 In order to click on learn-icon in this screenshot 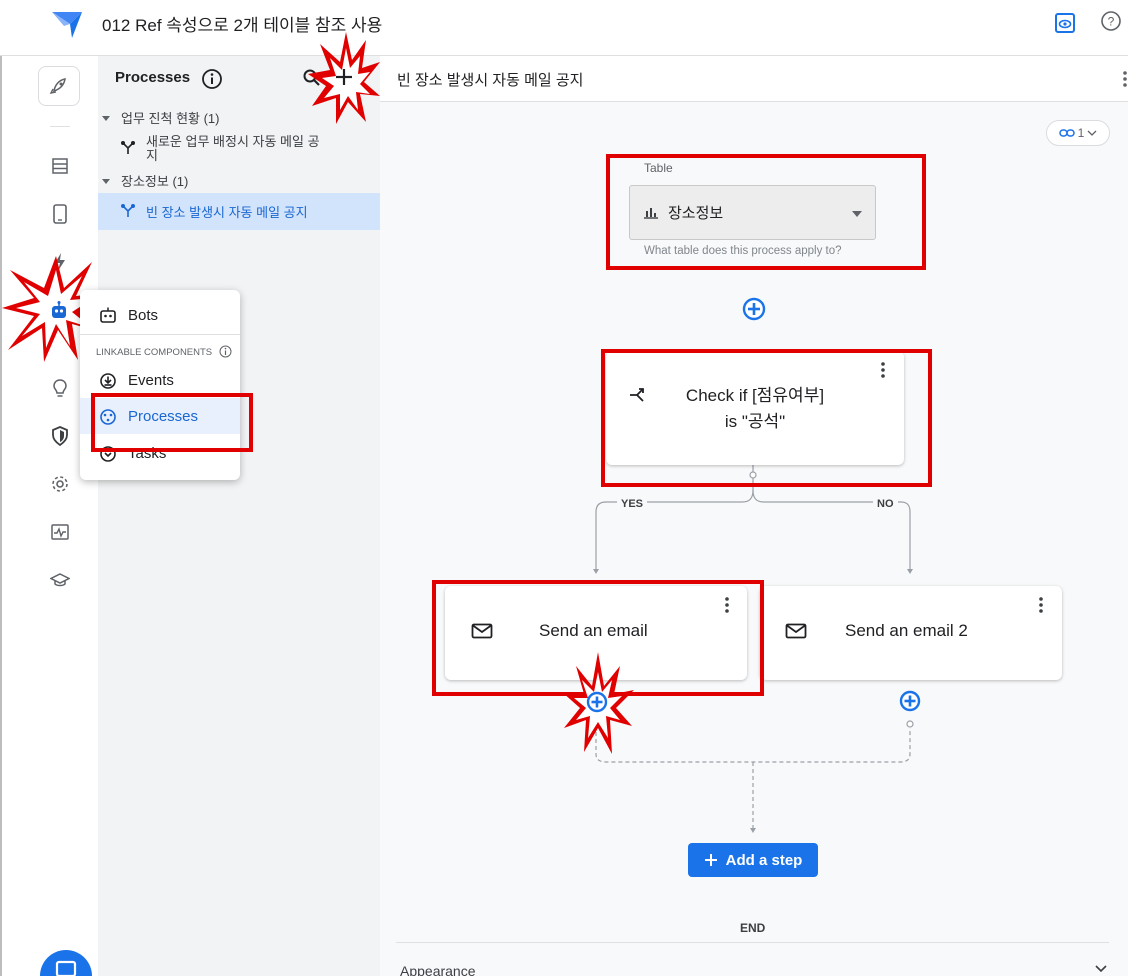, I will do `click(60, 580)`.